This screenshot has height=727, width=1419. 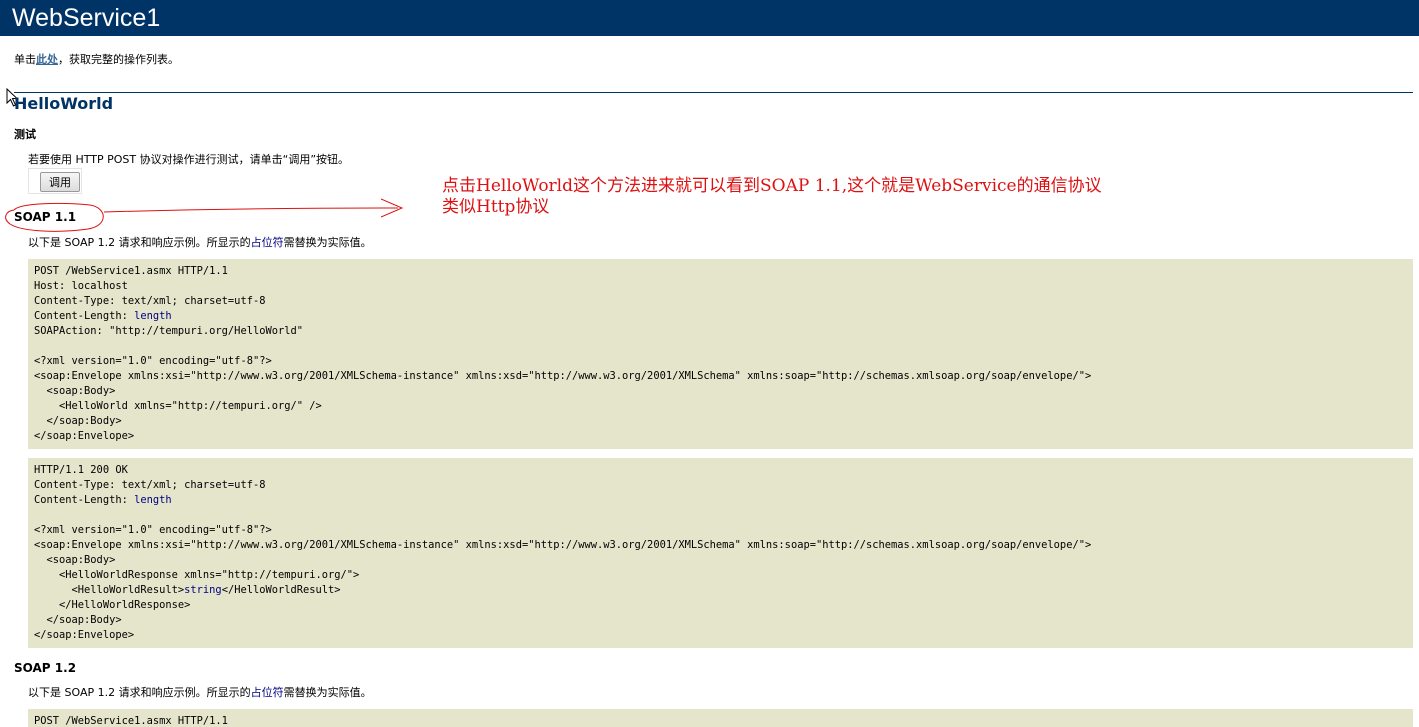 What do you see at coordinates (139, 692) in the screenshot?
I see `soap12-desc-prefix: 以下是 SOAP 1.2 请求和响应示例。所显示的` at bounding box center [139, 692].